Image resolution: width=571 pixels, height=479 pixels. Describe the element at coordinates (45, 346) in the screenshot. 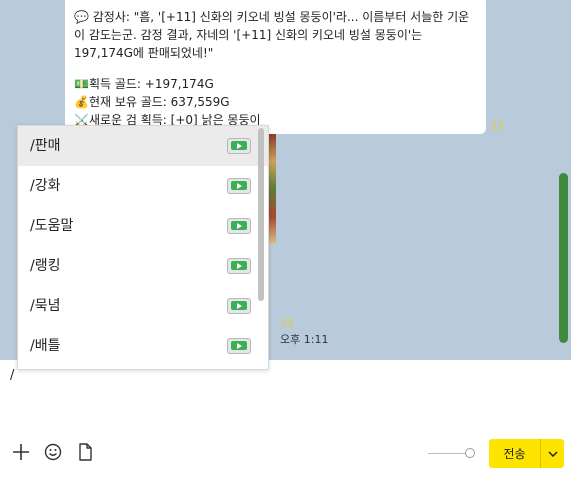

I see `command-label: /배틀` at that location.